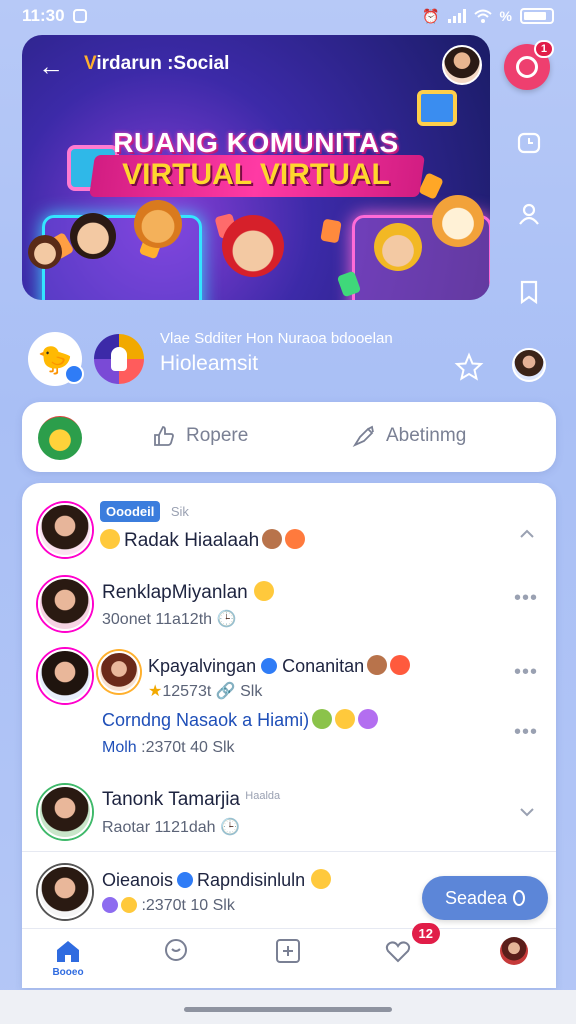 The height and width of the screenshot is (1024, 576). Describe the element at coordinates (543, 49) in the screenshot. I see `notification-badge: 1` at that location.